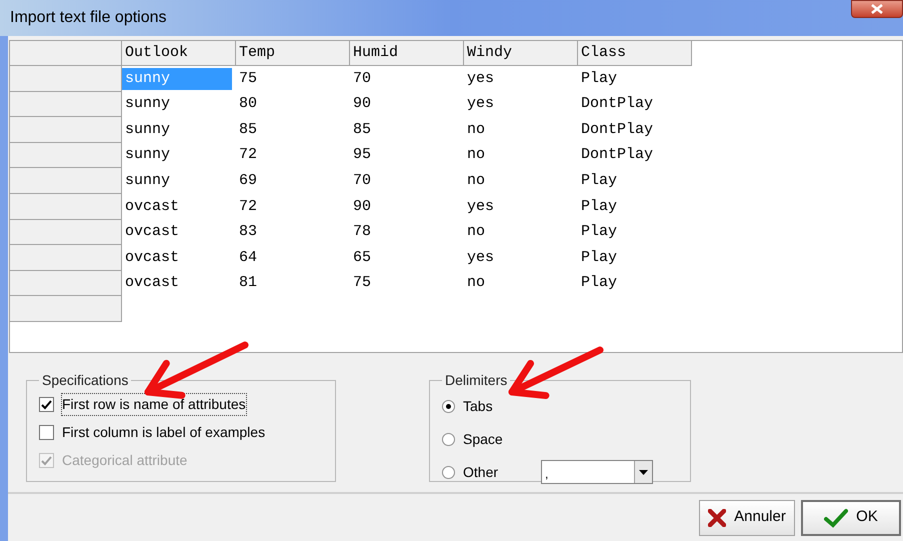 The image size is (903, 541). I want to click on column-header: Temp, so click(293, 53).